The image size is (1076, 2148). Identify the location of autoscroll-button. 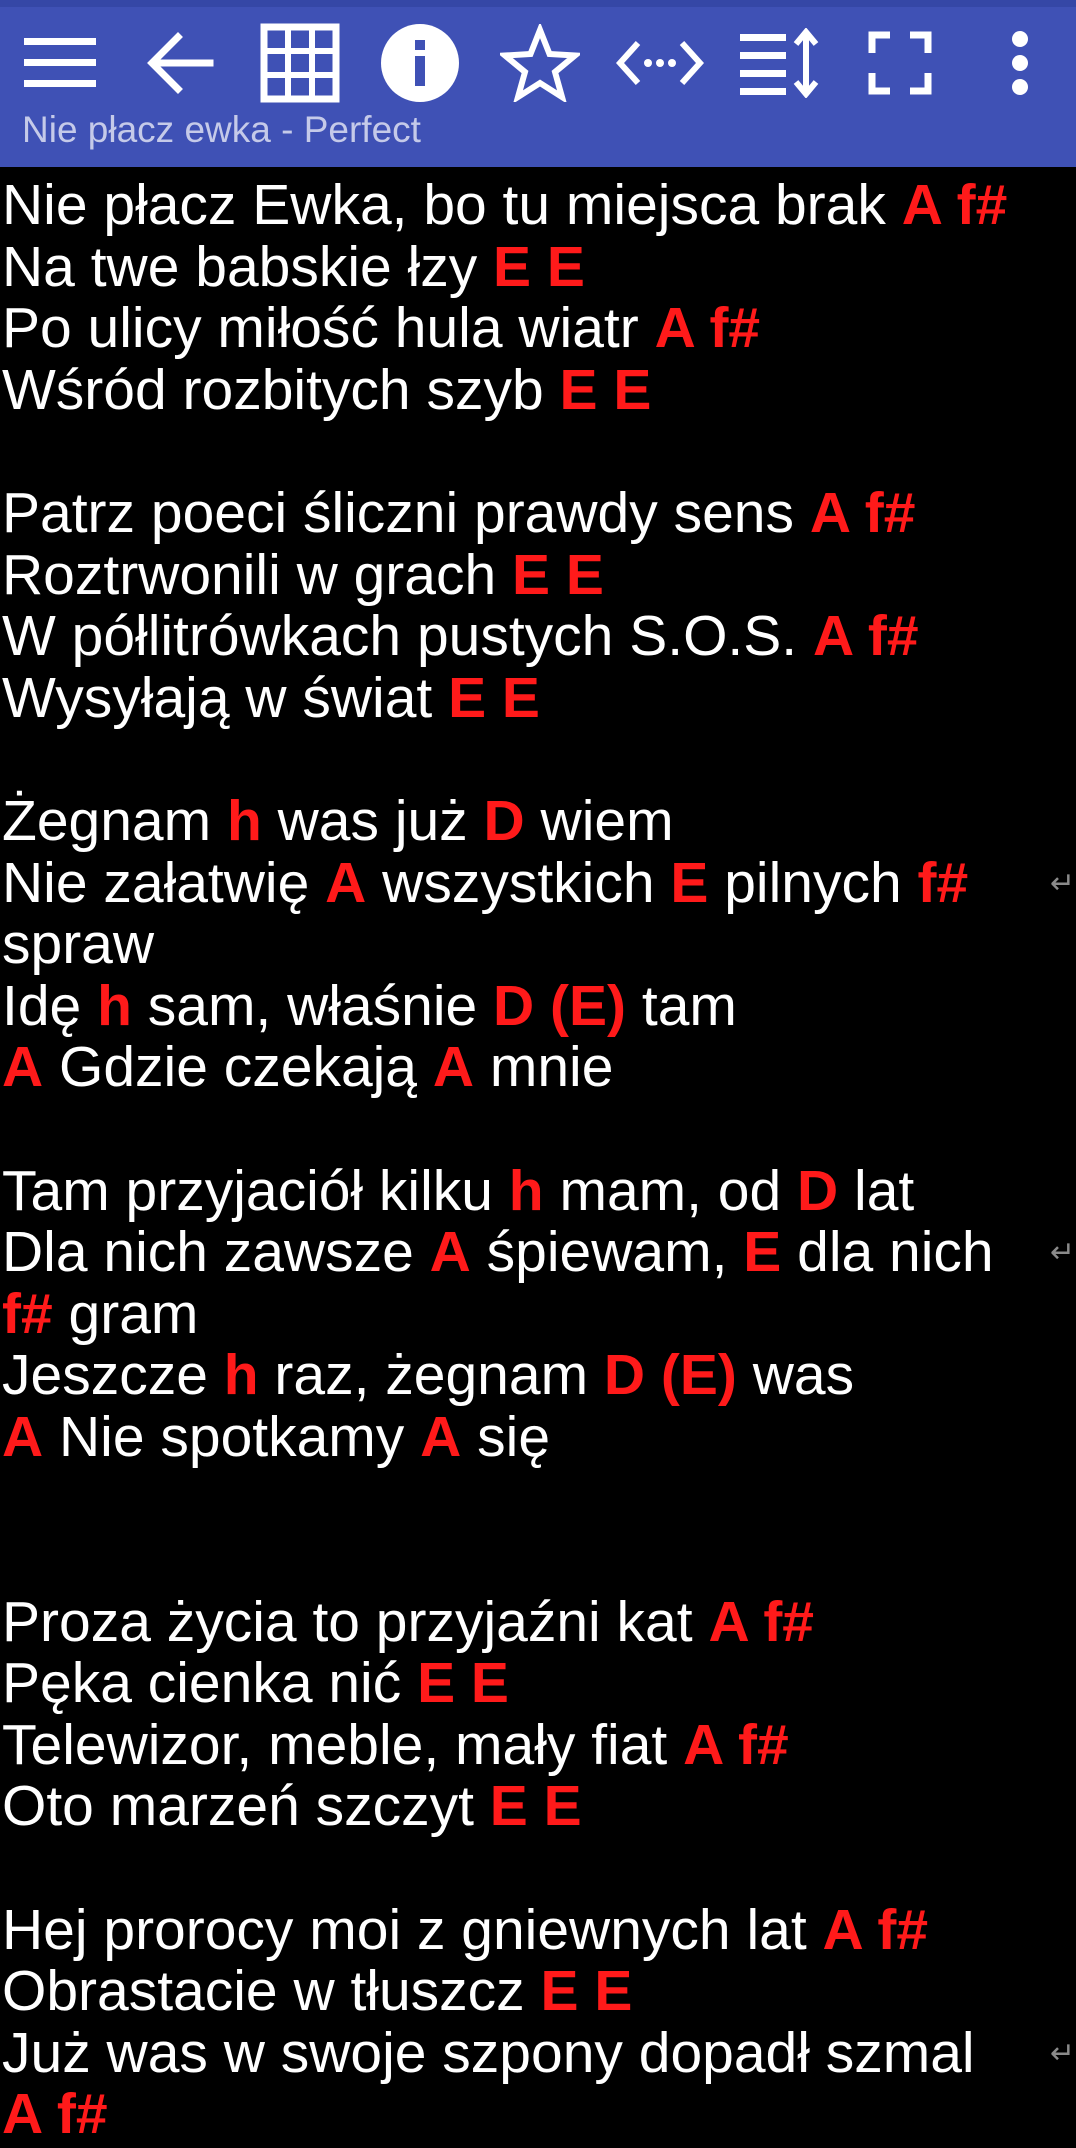
(780, 63).